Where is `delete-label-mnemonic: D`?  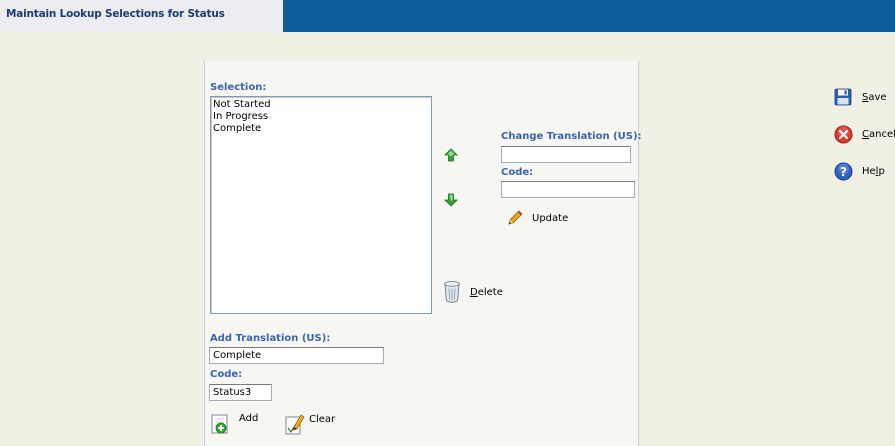
delete-label-mnemonic: D is located at coordinates (474, 292).